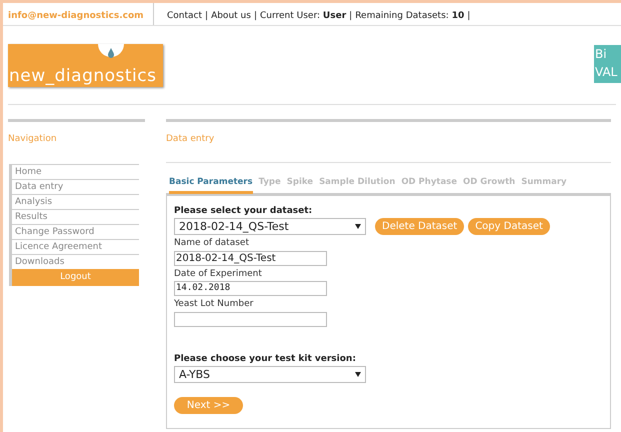  What do you see at coordinates (75, 201) in the screenshot?
I see `nav-item: Analysis` at bounding box center [75, 201].